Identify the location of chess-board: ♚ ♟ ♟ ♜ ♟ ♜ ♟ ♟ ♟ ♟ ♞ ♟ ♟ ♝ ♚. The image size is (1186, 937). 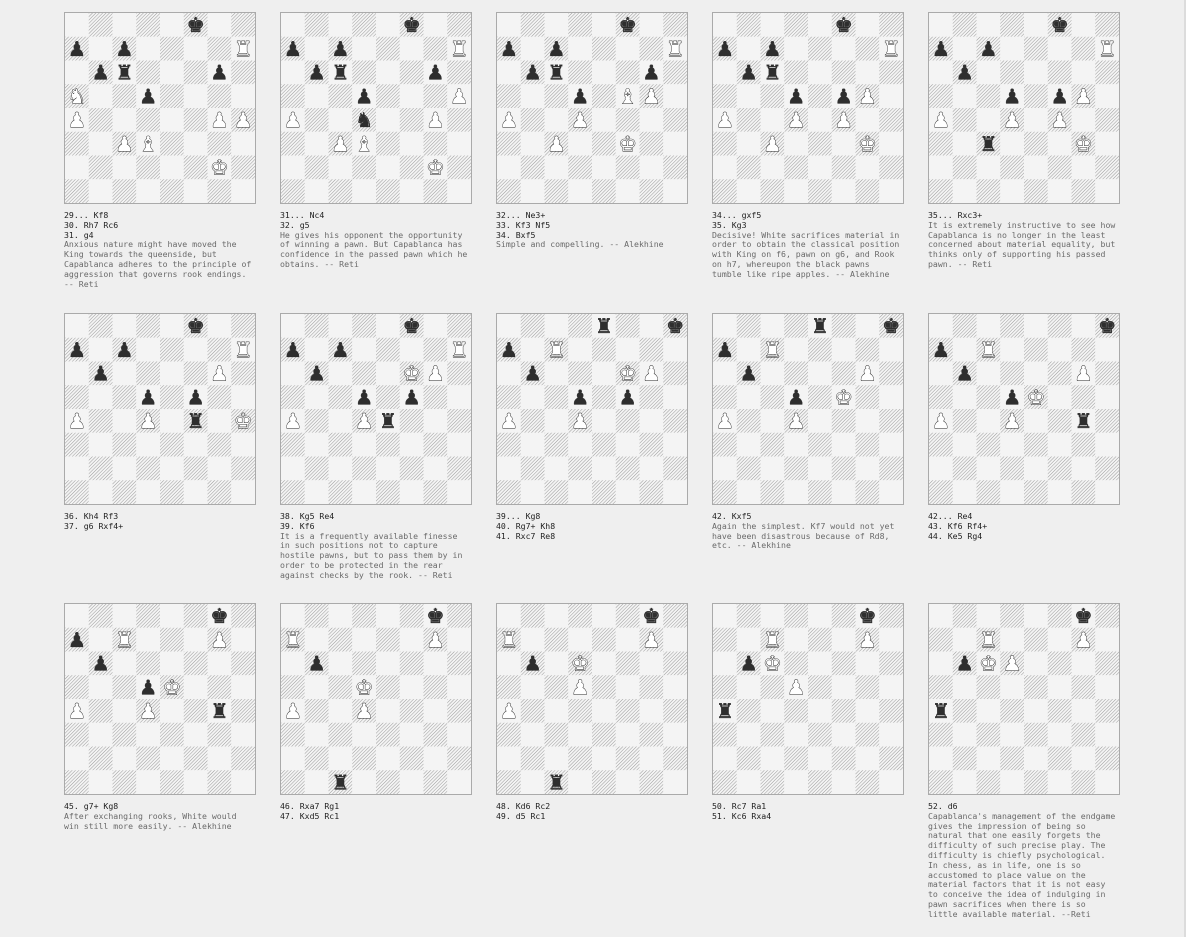
(376, 108).